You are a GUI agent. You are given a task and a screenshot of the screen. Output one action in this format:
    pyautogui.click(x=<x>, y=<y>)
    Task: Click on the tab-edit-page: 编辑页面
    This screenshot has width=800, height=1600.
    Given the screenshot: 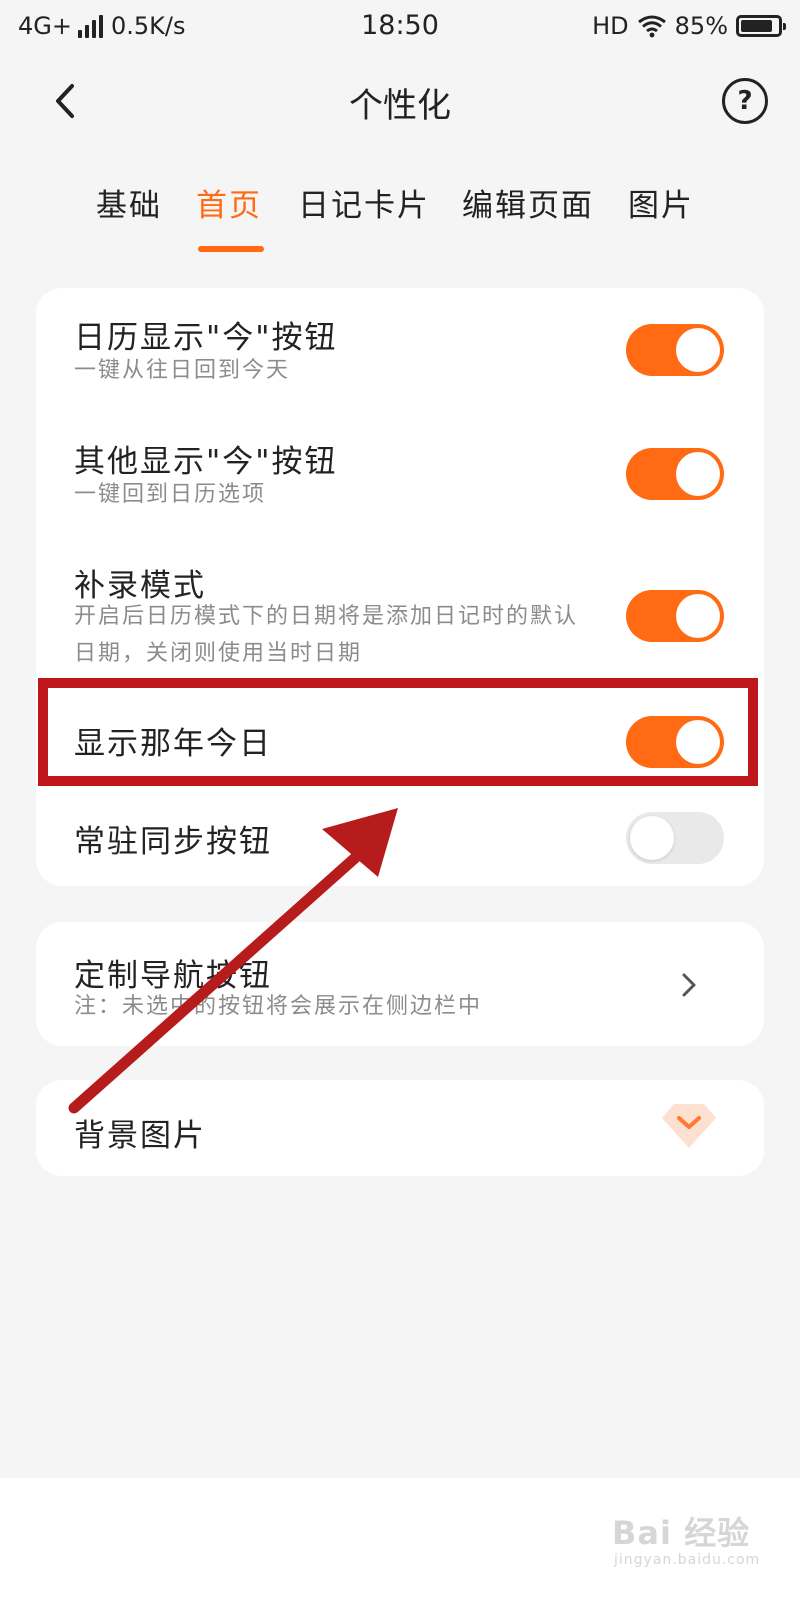 What is the action you would take?
    pyautogui.click(x=528, y=202)
    